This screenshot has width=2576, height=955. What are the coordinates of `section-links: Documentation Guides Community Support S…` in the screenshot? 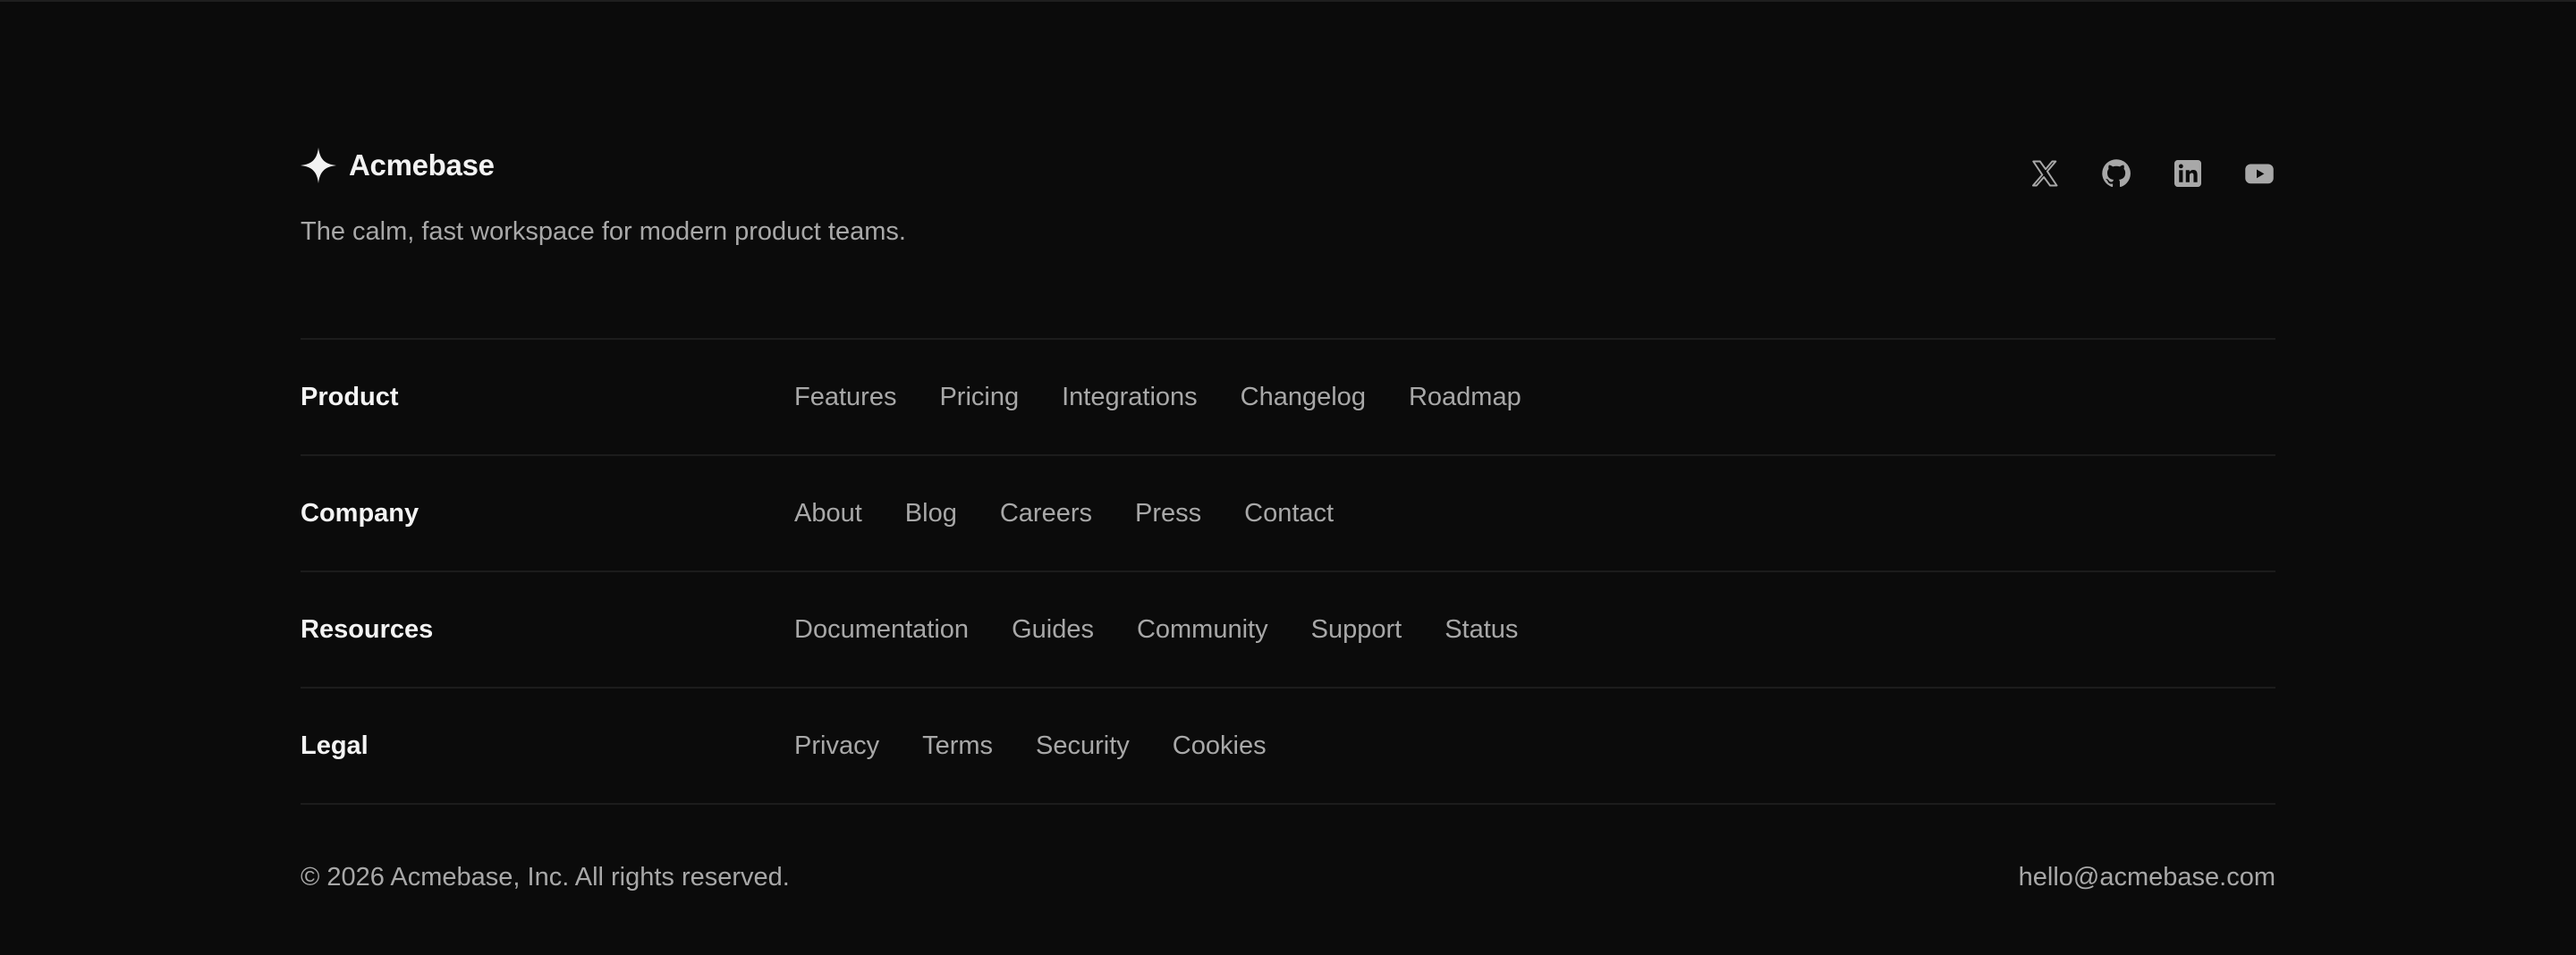 It's located at (1156, 630).